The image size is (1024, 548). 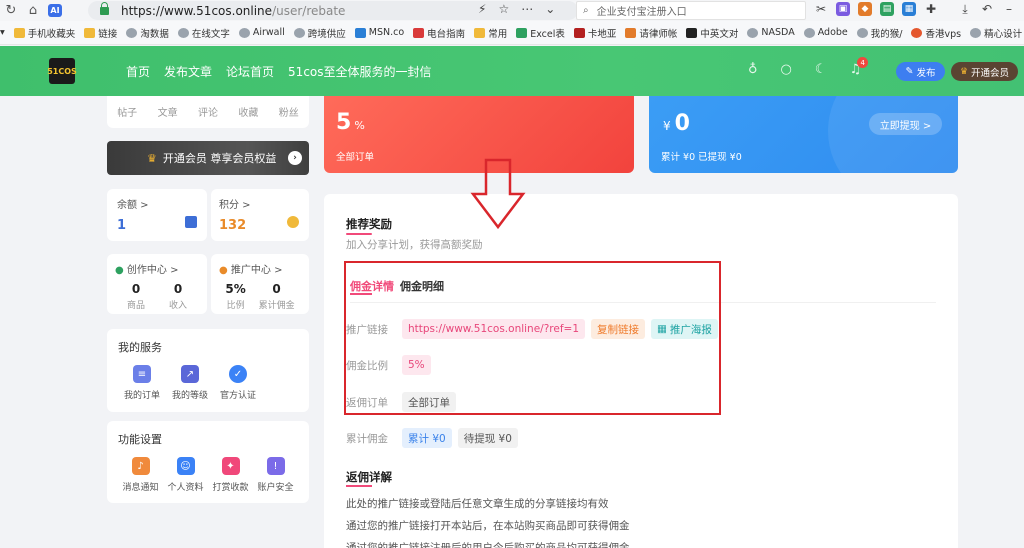 What do you see at coordinates (503, 9) in the screenshot?
I see `star-icon: ☆` at bounding box center [503, 9].